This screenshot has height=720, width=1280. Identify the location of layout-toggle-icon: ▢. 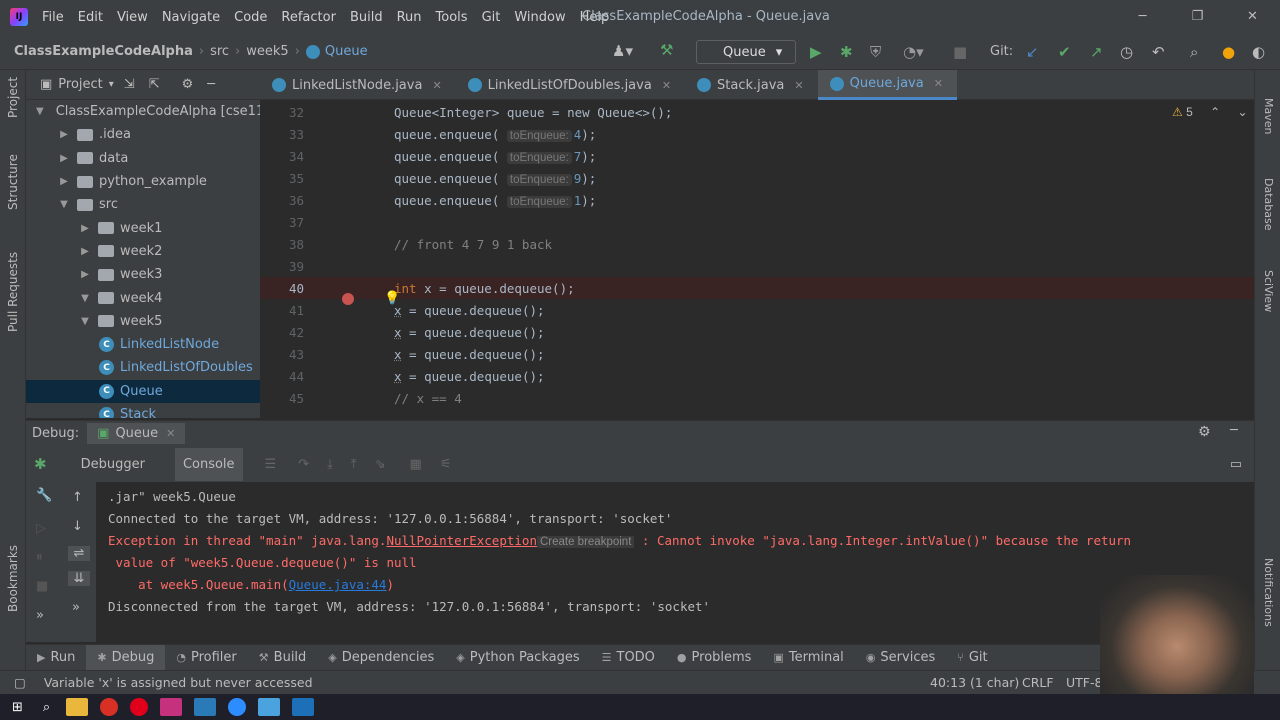
(20, 682).